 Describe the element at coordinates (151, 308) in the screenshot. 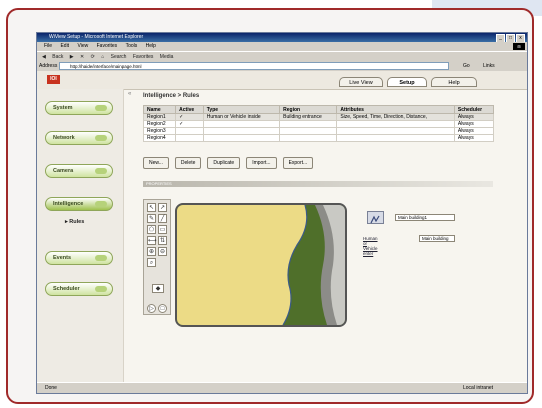

I see `play-icon: ▷` at that location.